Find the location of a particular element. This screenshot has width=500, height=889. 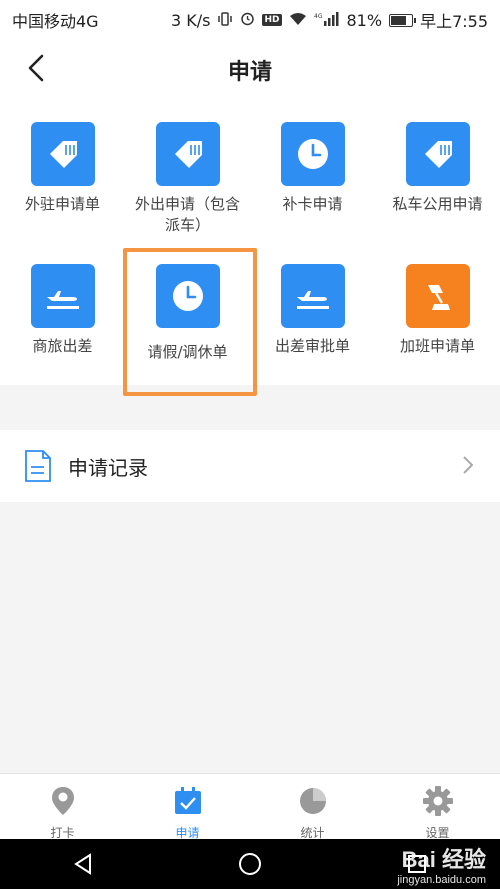

network-speed: 3 K/s is located at coordinates (191, 20).